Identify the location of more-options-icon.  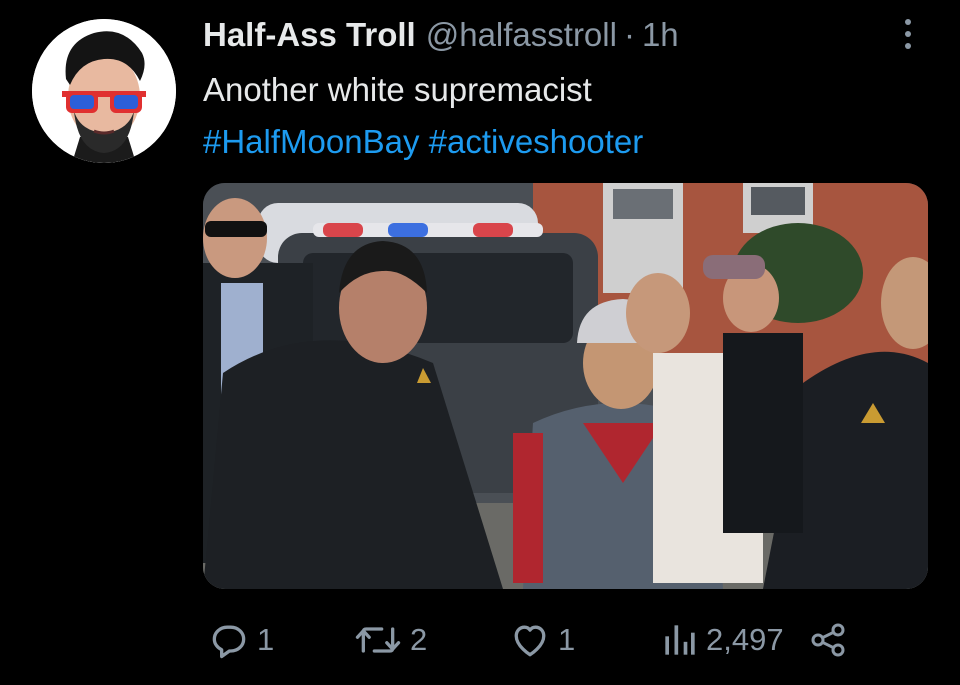
(908, 34).